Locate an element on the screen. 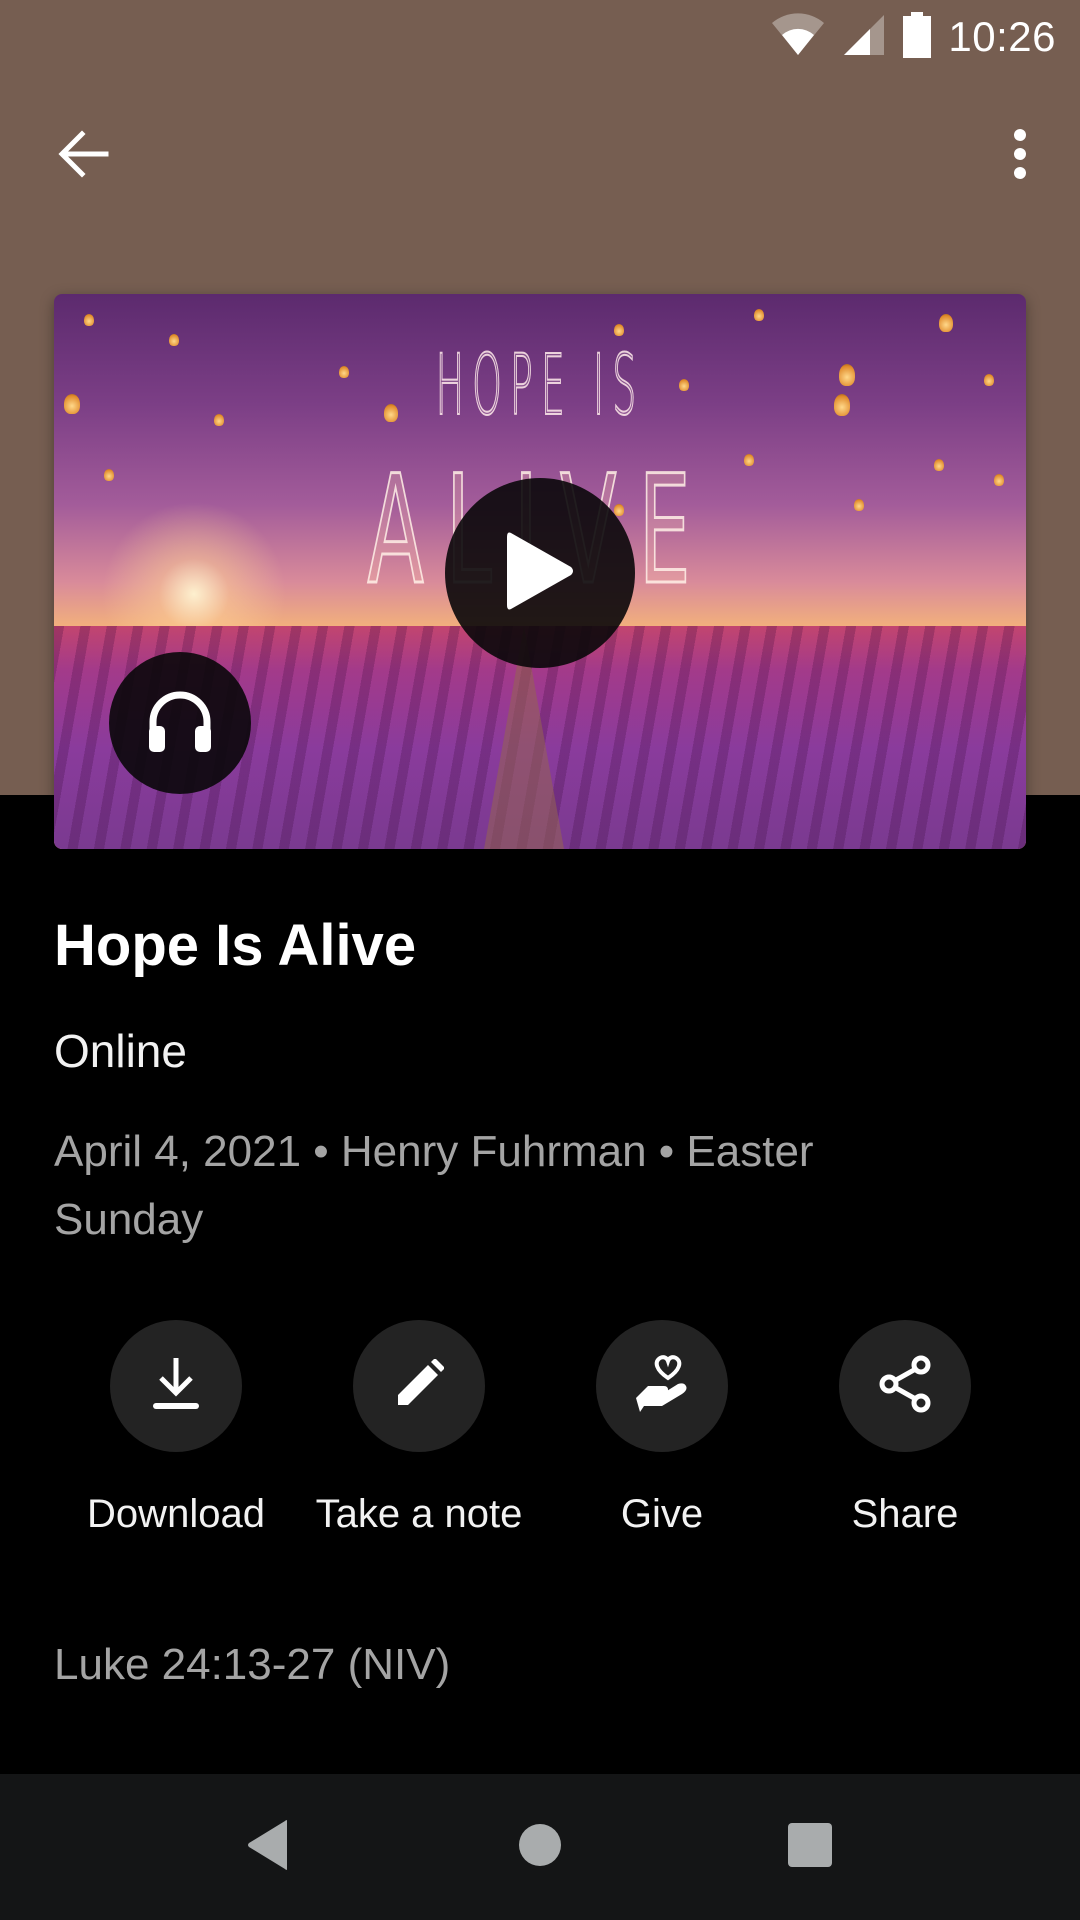 The width and height of the screenshot is (1080, 1920). take-note-circle is located at coordinates (419, 1386).